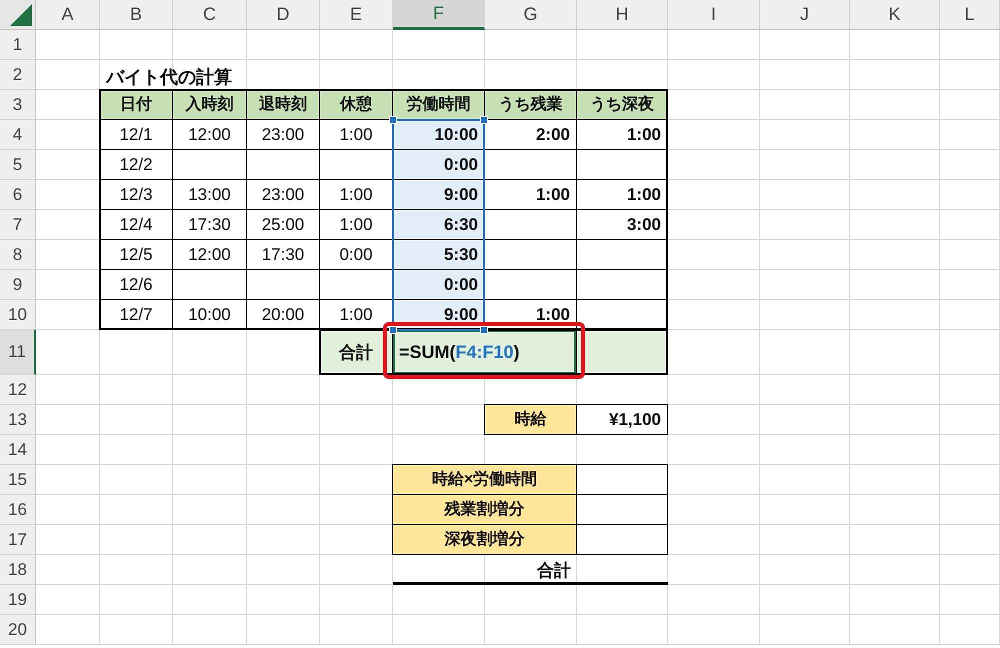 The height and width of the screenshot is (648, 1000). What do you see at coordinates (895, 15) in the screenshot?
I see `column-header: K` at bounding box center [895, 15].